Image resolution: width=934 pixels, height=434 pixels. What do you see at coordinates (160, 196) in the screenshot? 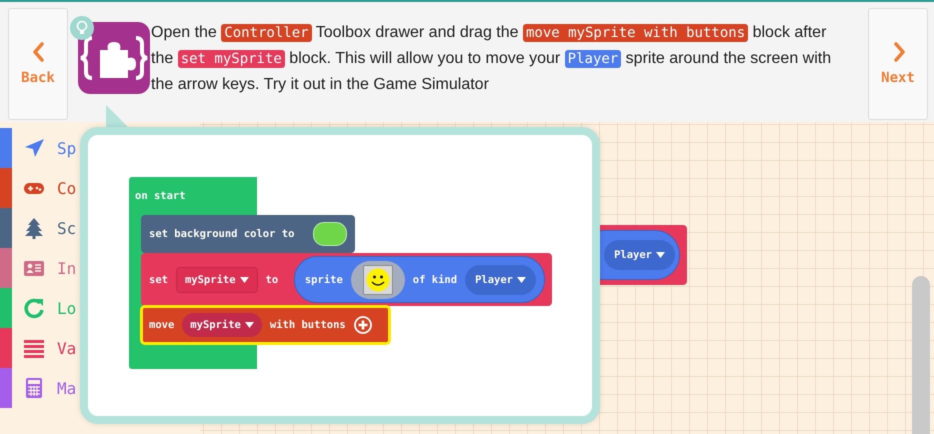
I see `block-label: on start` at bounding box center [160, 196].